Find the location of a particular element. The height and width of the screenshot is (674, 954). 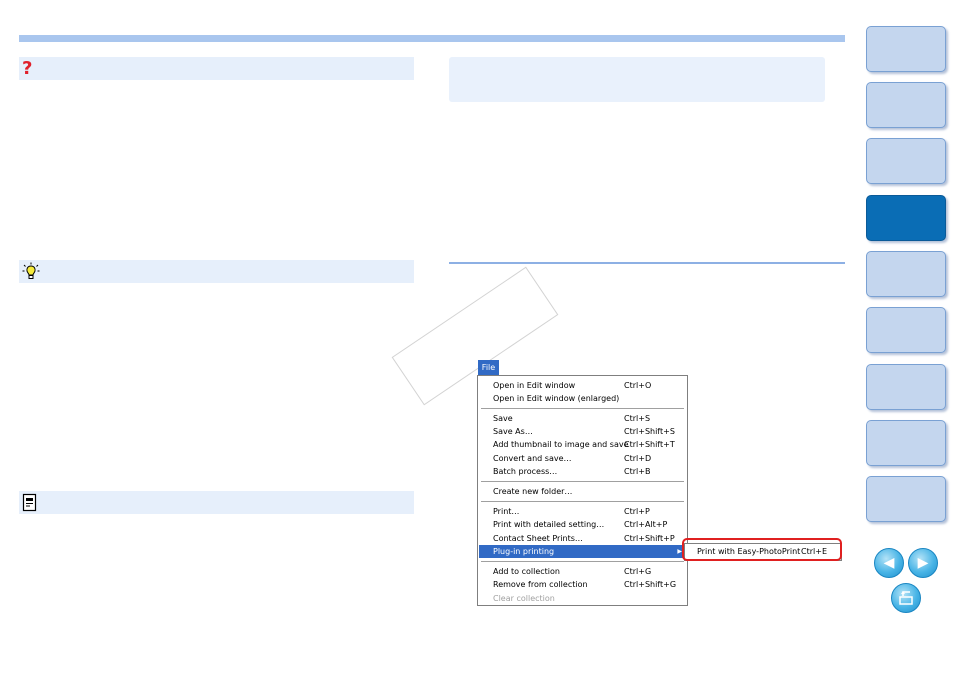

menu-item-batch-process: Batch process… Ctrl+B is located at coordinates (582, 471).